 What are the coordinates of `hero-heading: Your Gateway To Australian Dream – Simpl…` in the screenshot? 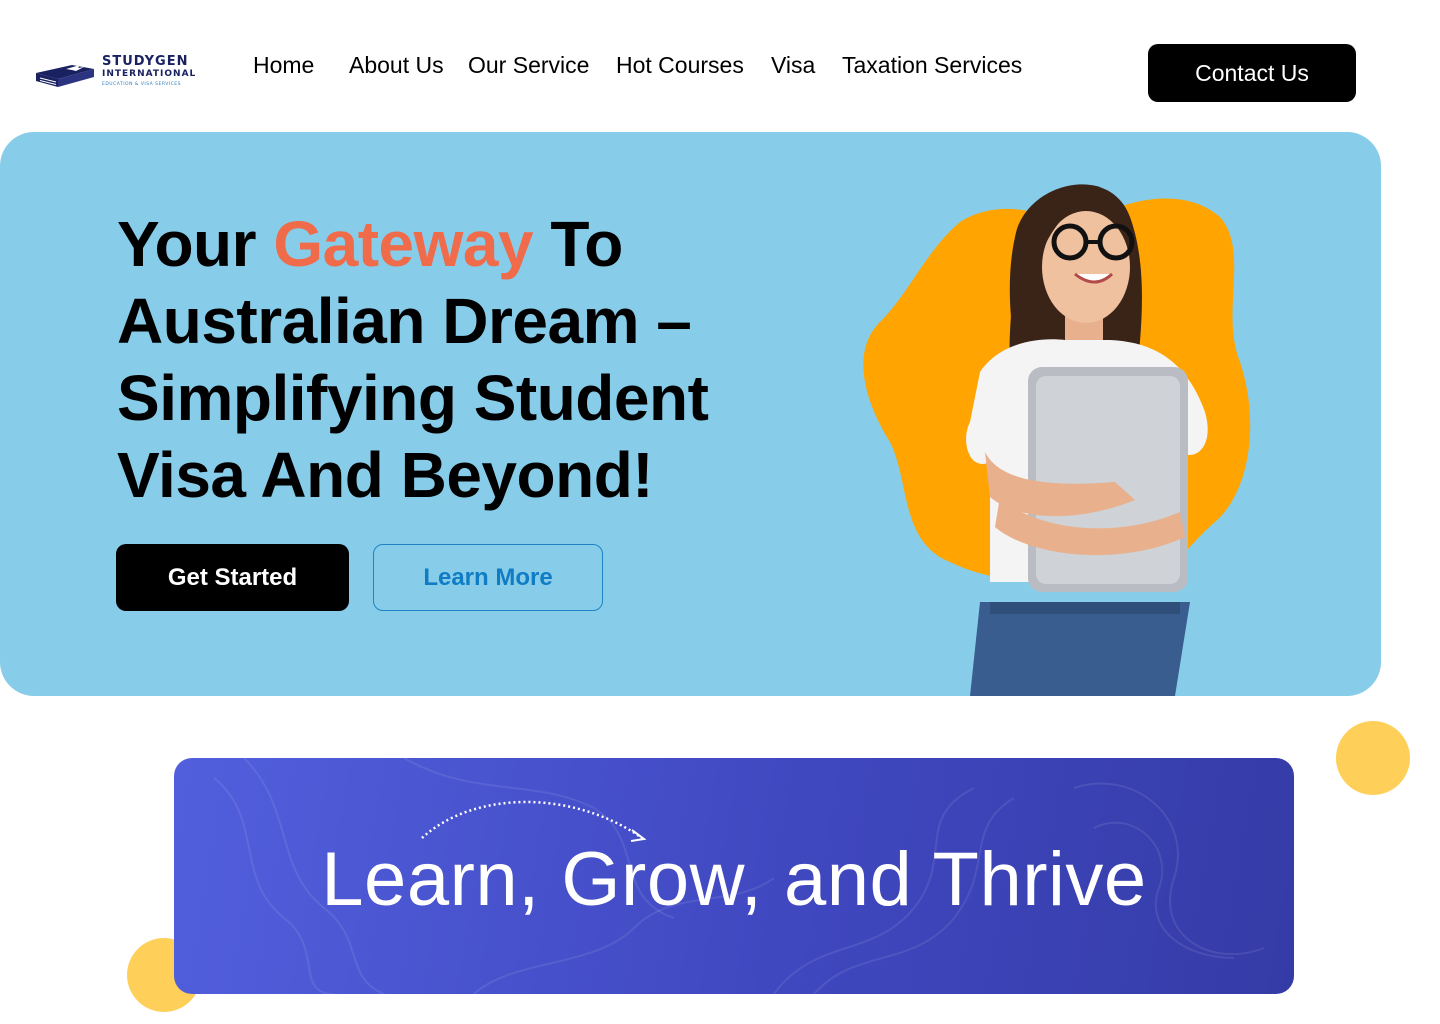 It's located at (467, 360).